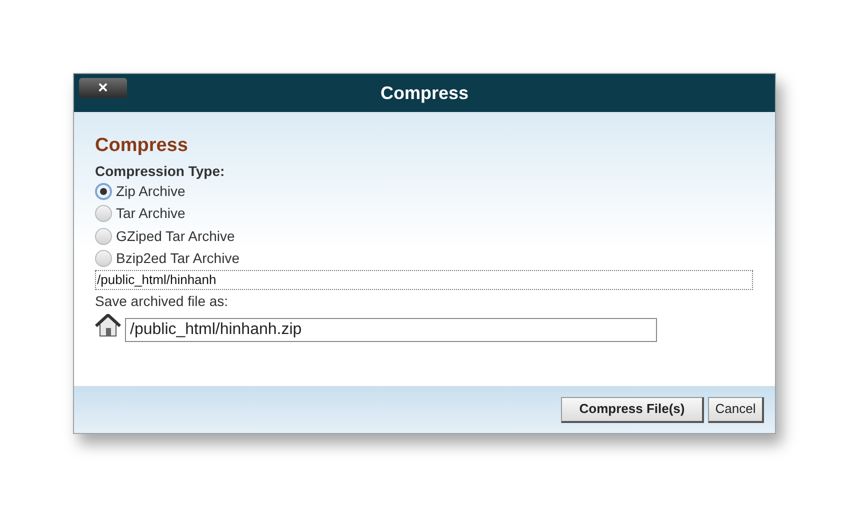 The height and width of the screenshot is (510, 850). I want to click on cancel-button: Cancel, so click(736, 409).